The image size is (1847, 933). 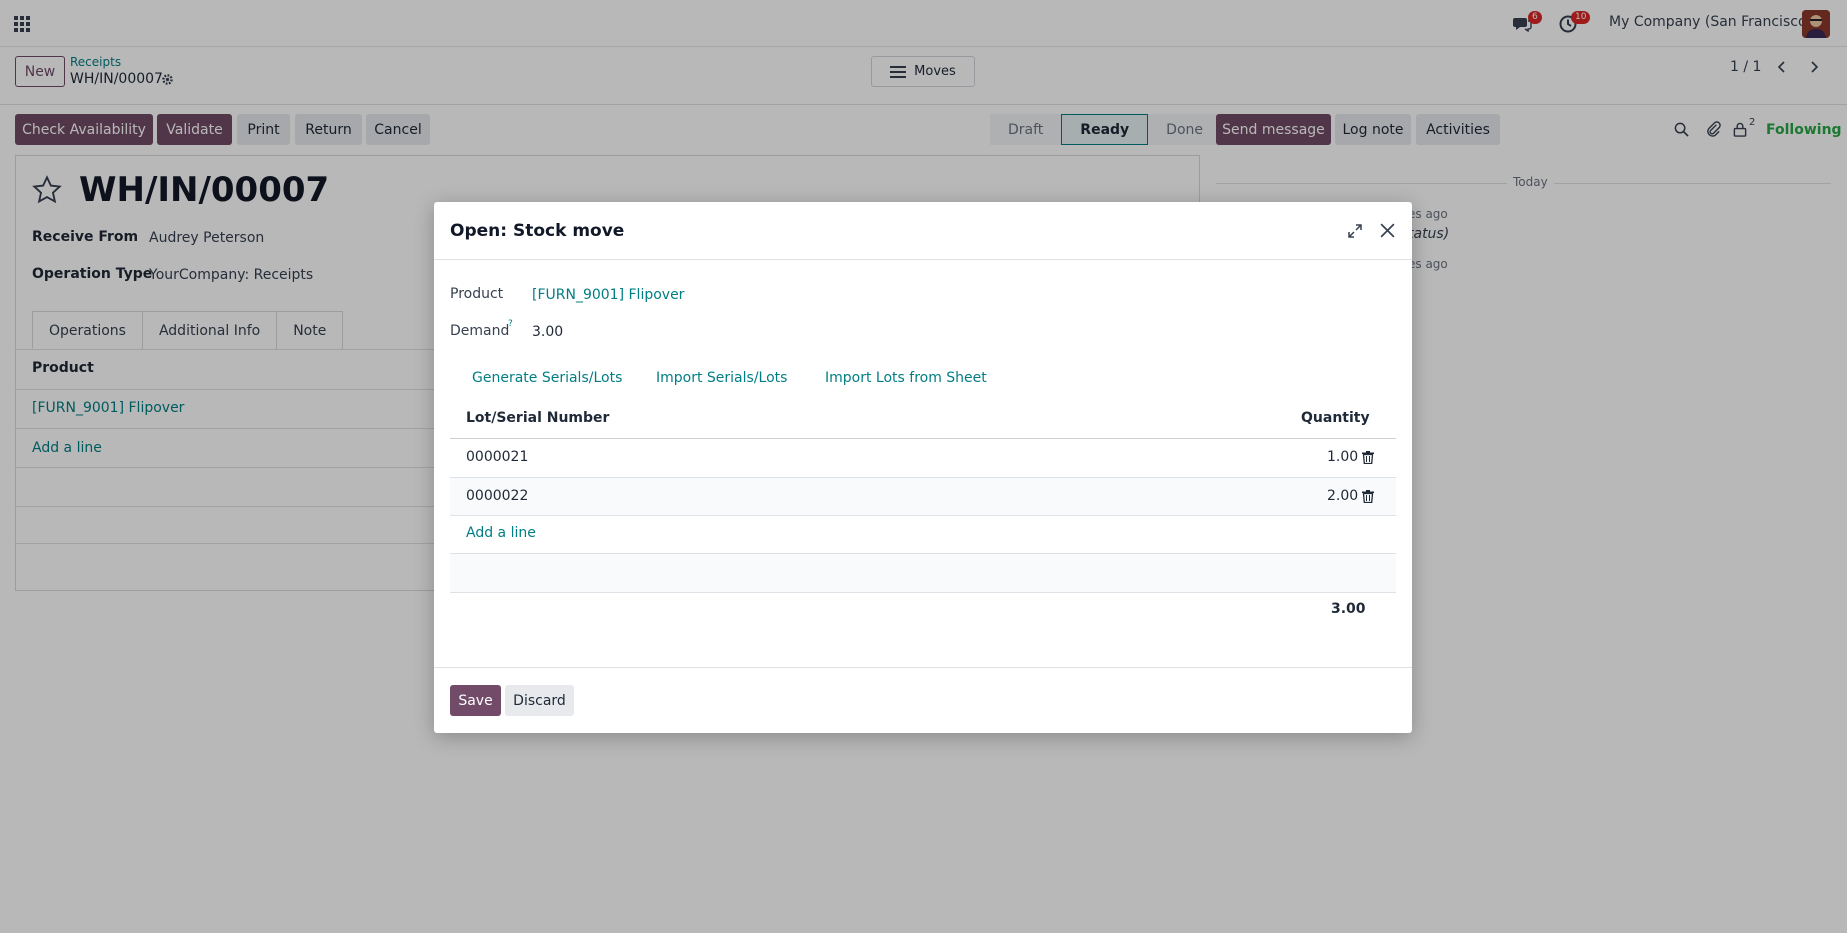 I want to click on lot-quantity: 1.00, so click(x=1343, y=457).